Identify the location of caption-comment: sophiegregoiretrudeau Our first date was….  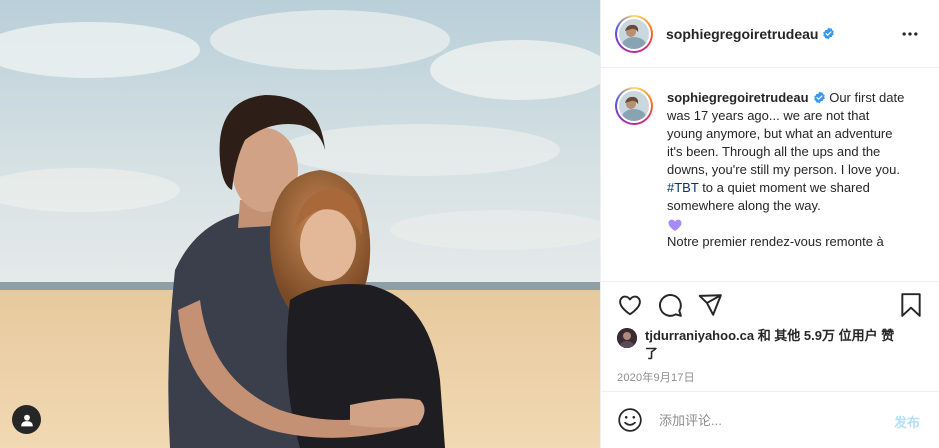
(770, 169).